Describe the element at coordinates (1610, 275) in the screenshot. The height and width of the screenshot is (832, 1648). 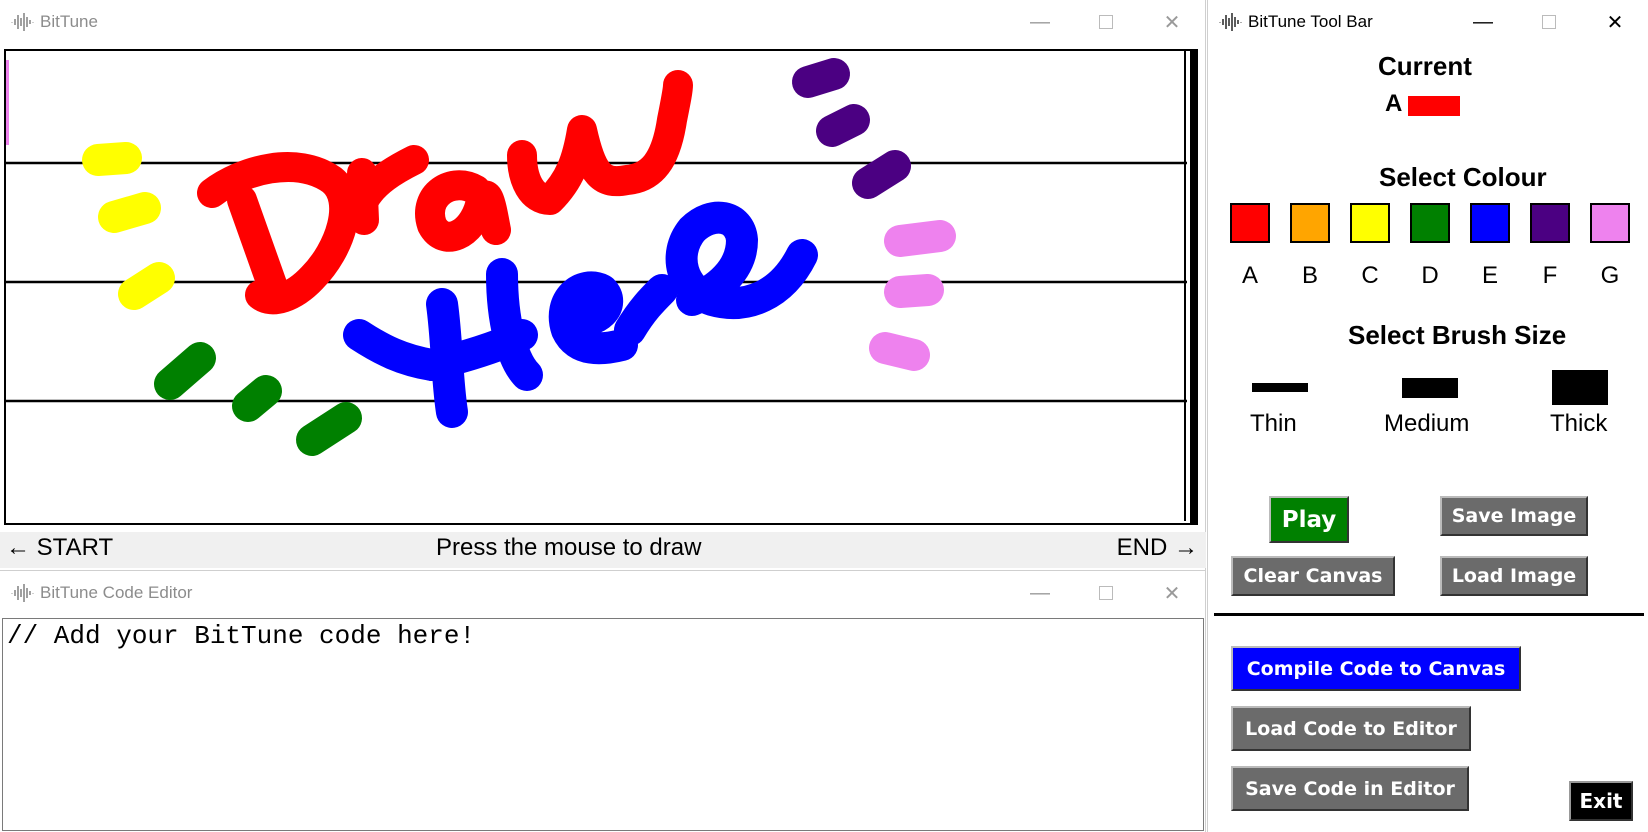
I see `colour-label-g: G` at that location.